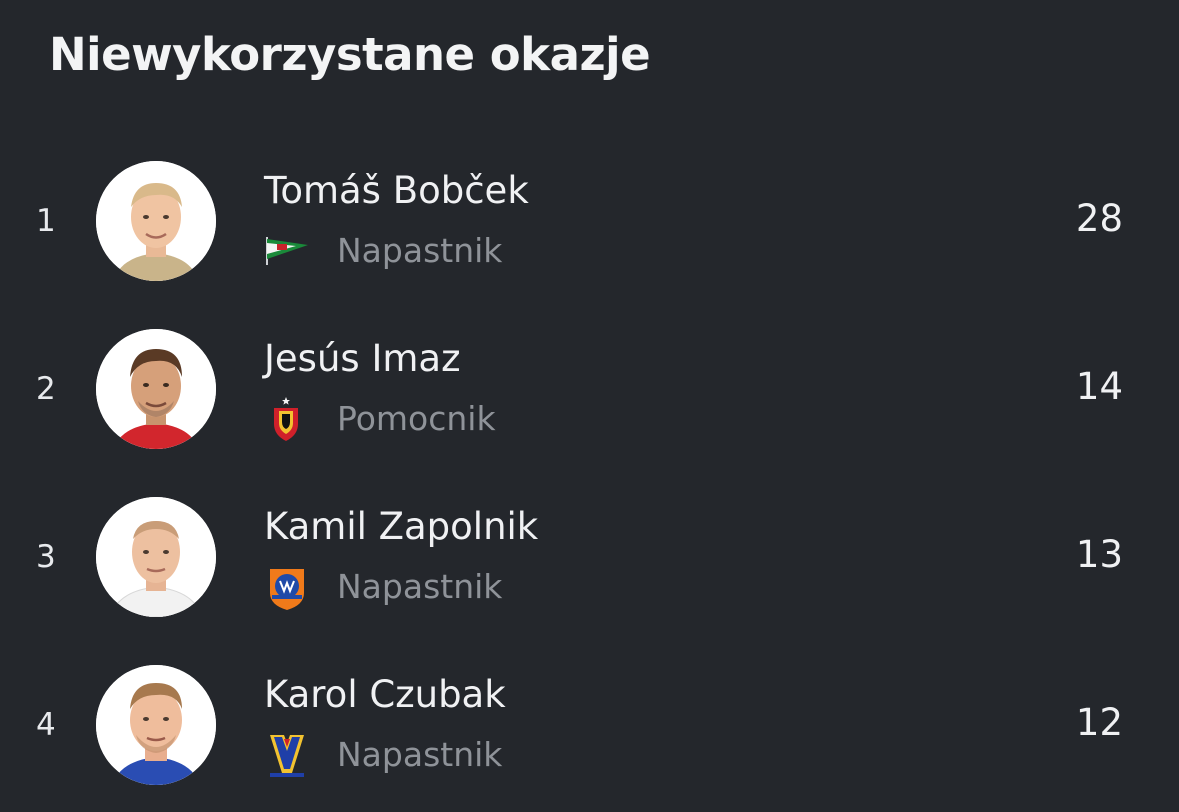 The image size is (1179, 812). What do you see at coordinates (1099, 722) in the screenshot?
I see `stat-value: 12` at bounding box center [1099, 722].